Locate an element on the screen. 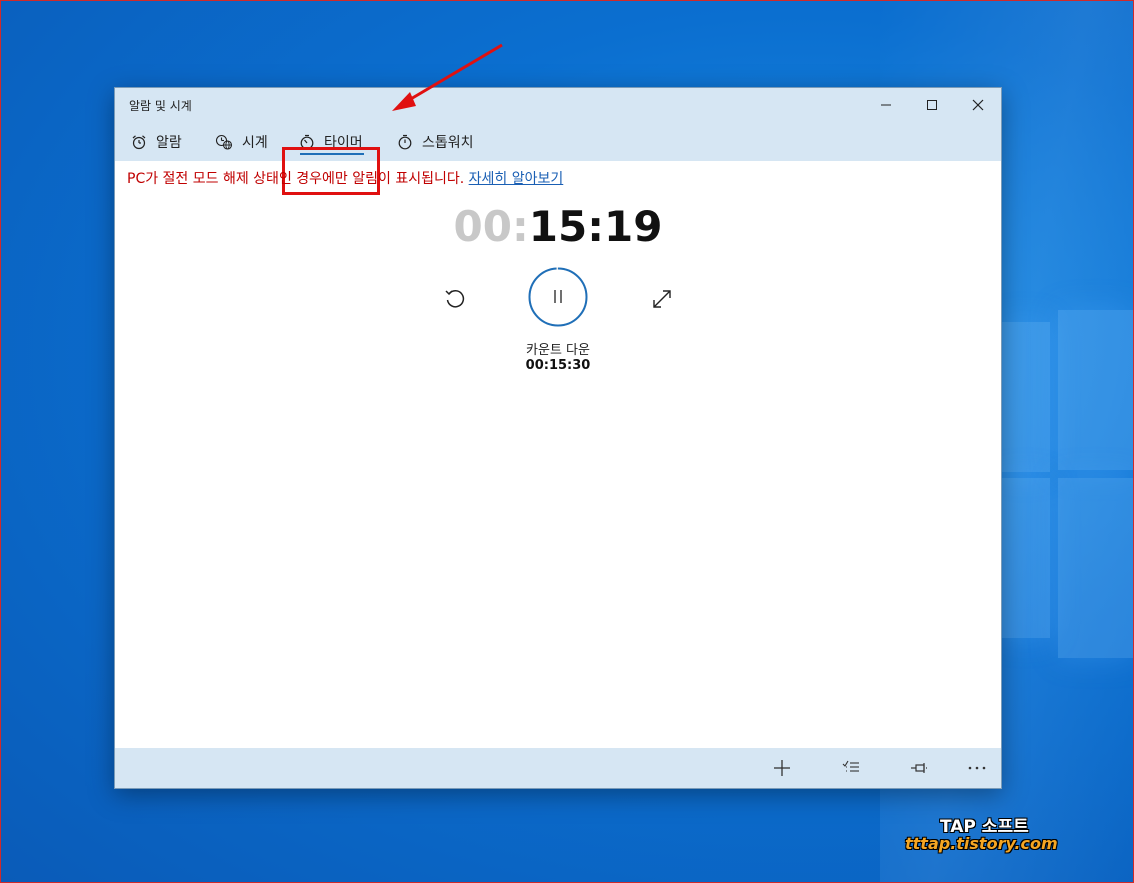  tab-clock: 시계 is located at coordinates (241, 141).